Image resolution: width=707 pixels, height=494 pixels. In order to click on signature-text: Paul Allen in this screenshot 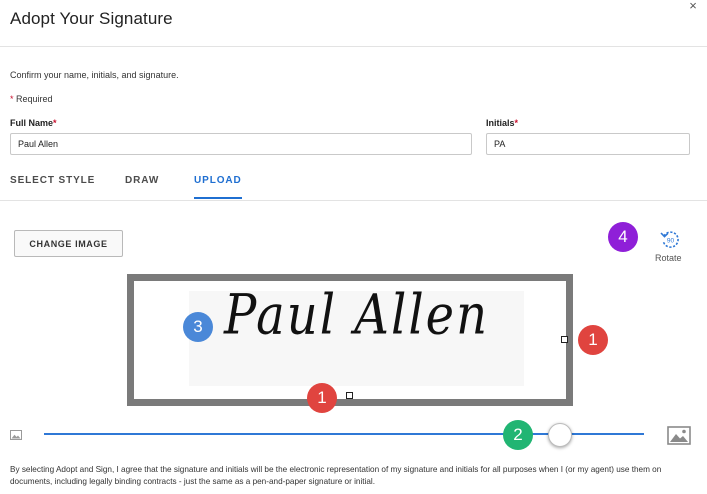, I will do `click(356, 315)`.